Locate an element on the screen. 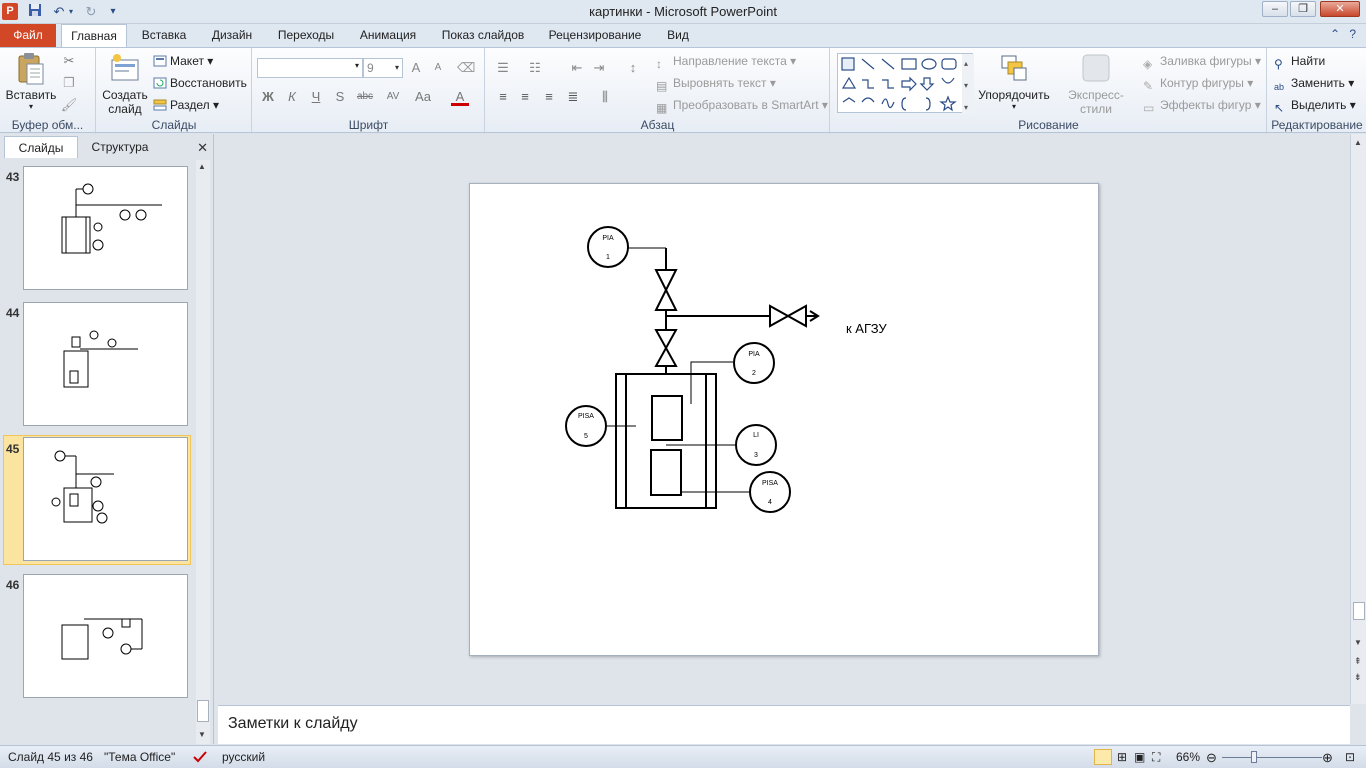  italic-button: К is located at coordinates (292, 97).